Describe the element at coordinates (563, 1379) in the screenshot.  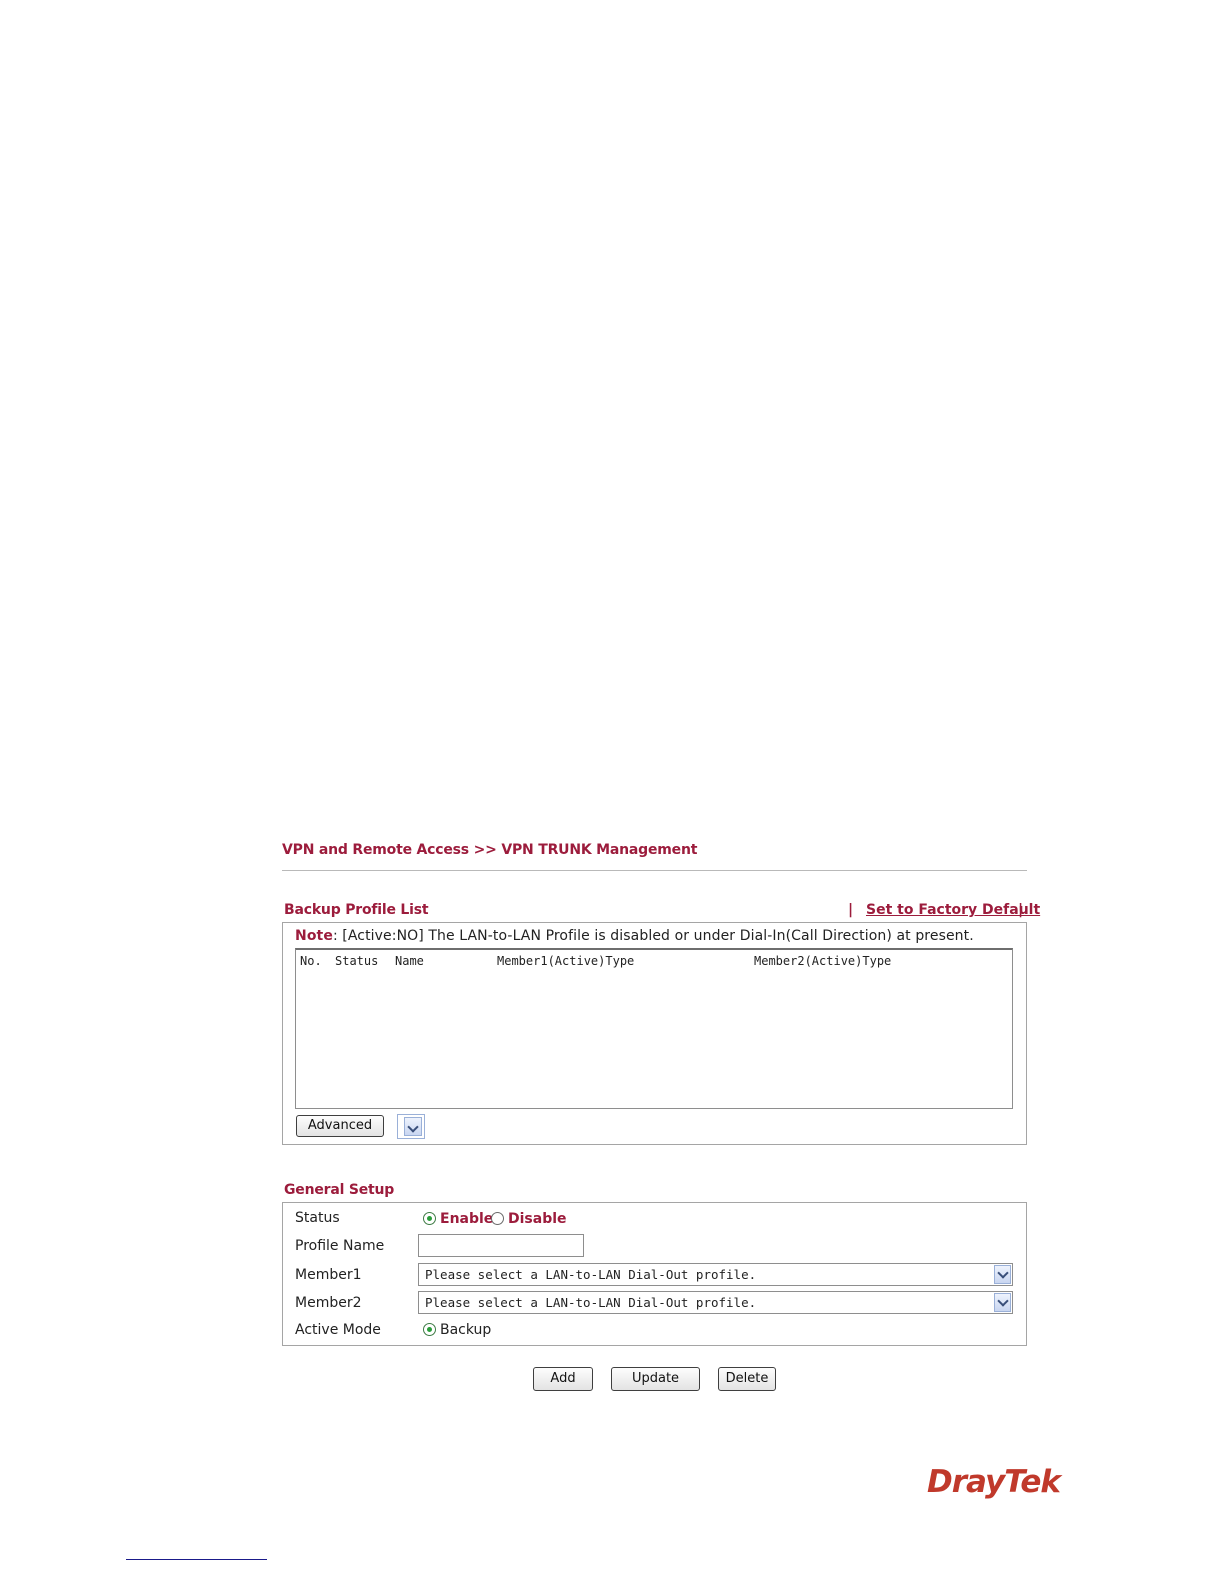
I see `add-button: Add` at that location.